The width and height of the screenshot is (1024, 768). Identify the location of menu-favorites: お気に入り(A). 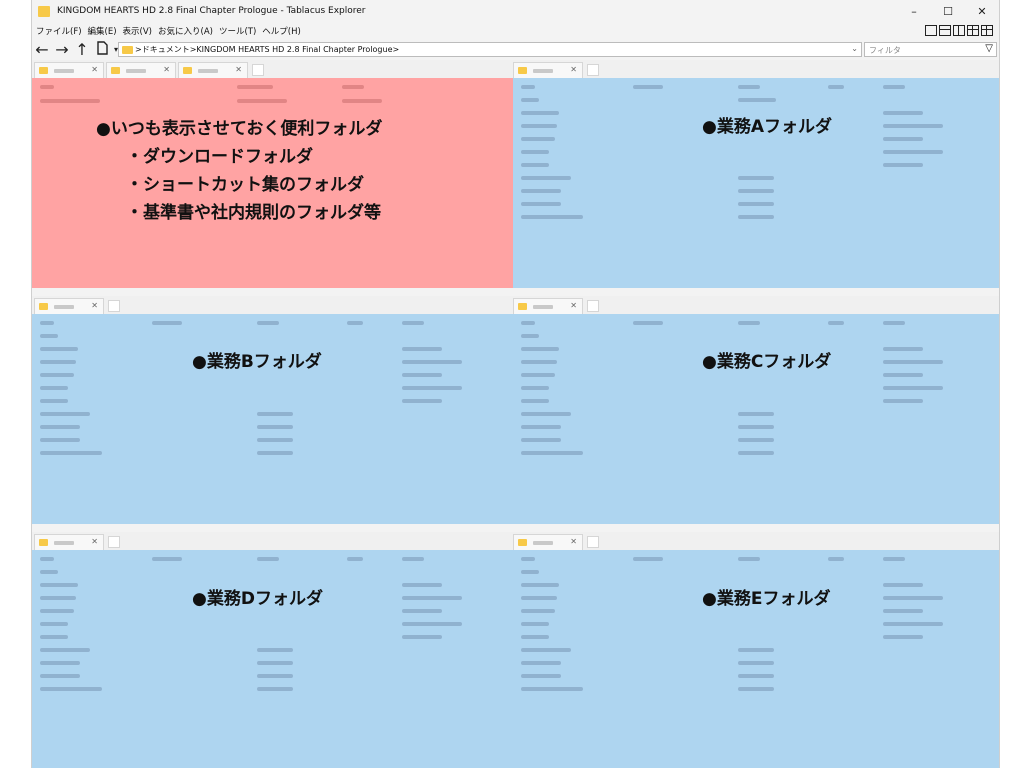
(185, 31).